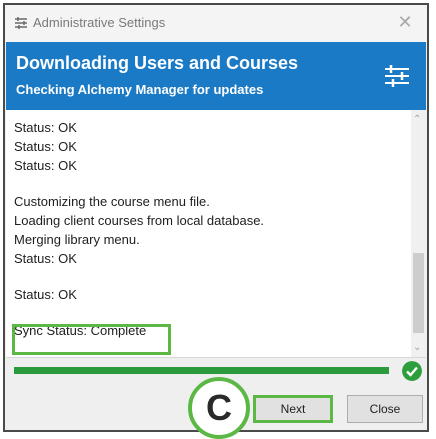 The height and width of the screenshot is (439, 436). Describe the element at coordinates (219, 408) in the screenshot. I see `step-callout-c: C` at that location.